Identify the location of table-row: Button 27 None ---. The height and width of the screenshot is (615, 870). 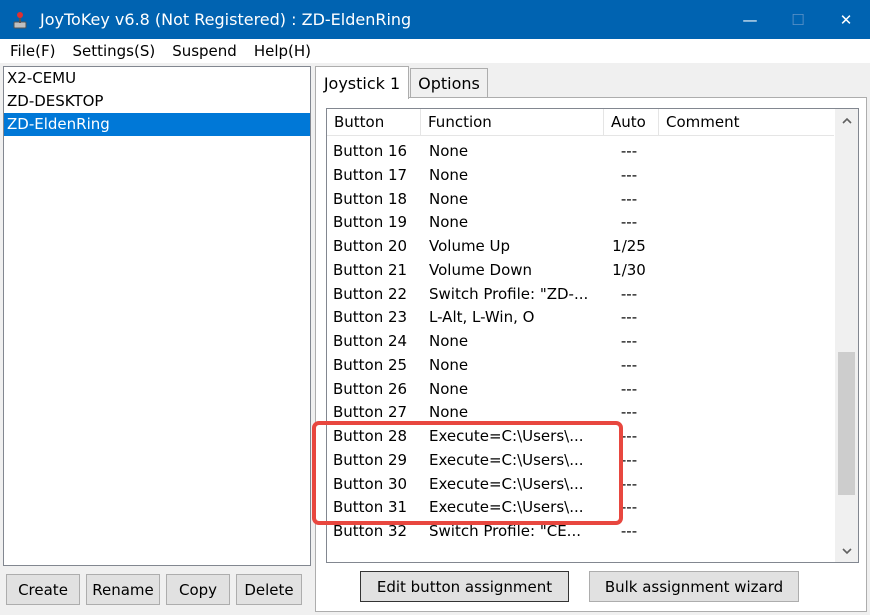
(580, 413).